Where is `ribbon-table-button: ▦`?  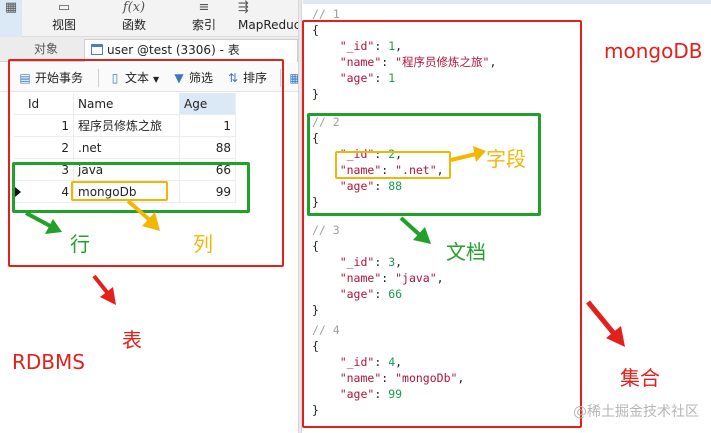 ribbon-table-button: ▦ is located at coordinates (11, 18).